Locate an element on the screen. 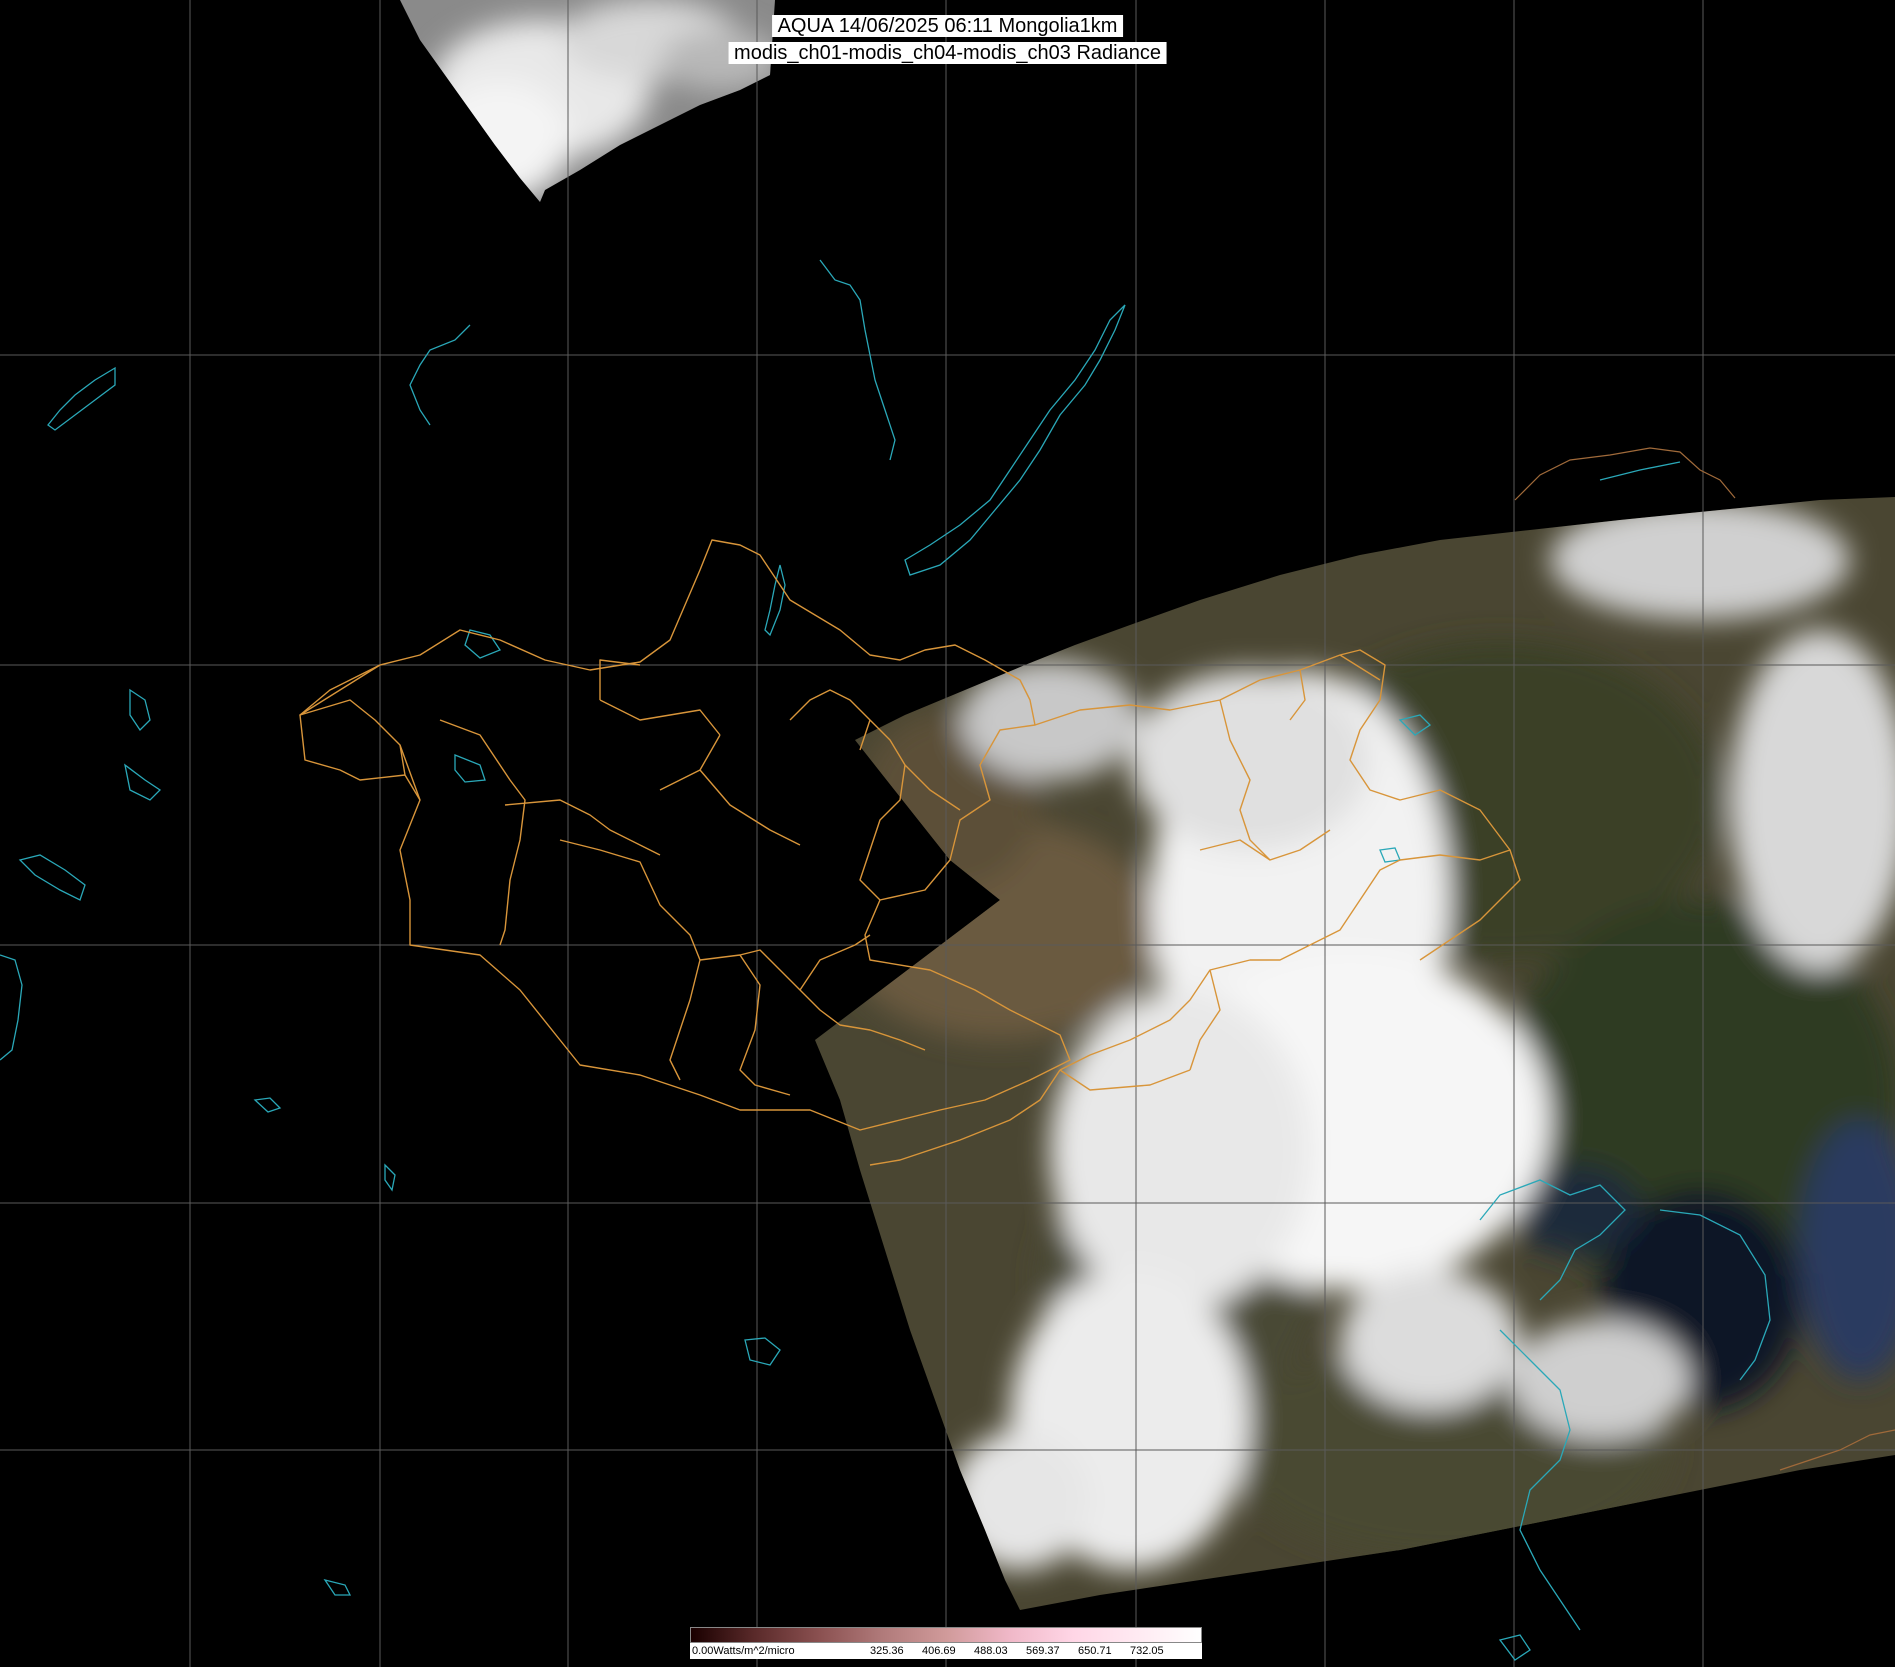  colorbar-tick: 569.37 is located at coordinates (1043, 1651).